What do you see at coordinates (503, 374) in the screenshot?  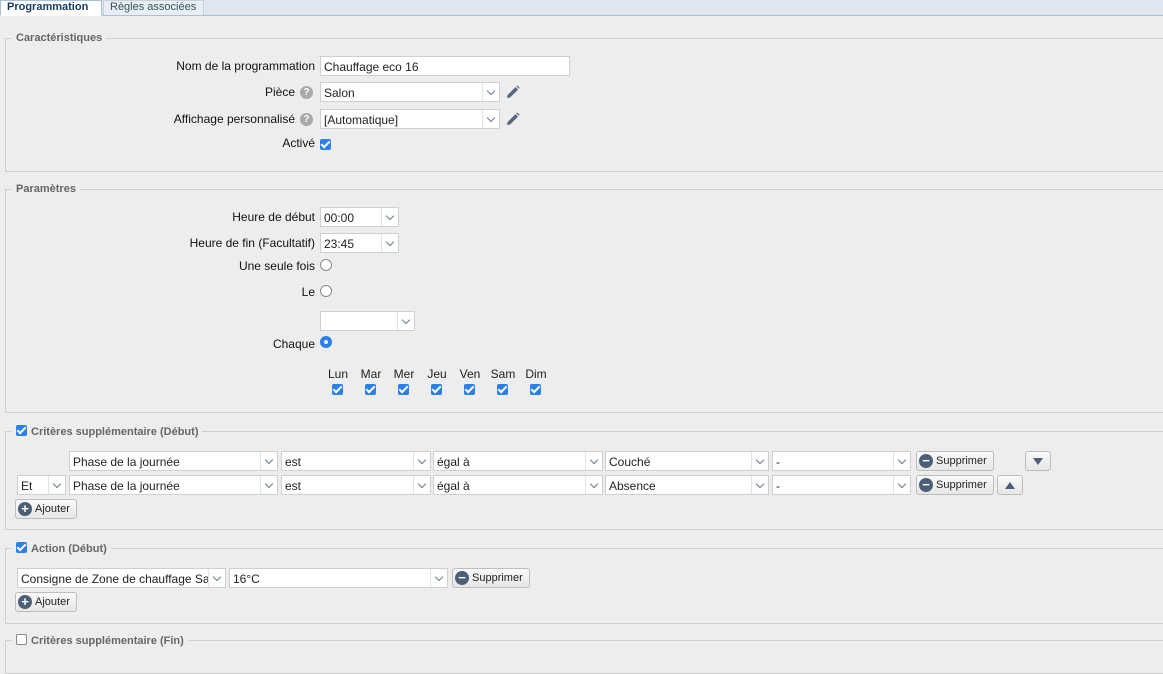 I see `day-label-sam: Sam` at bounding box center [503, 374].